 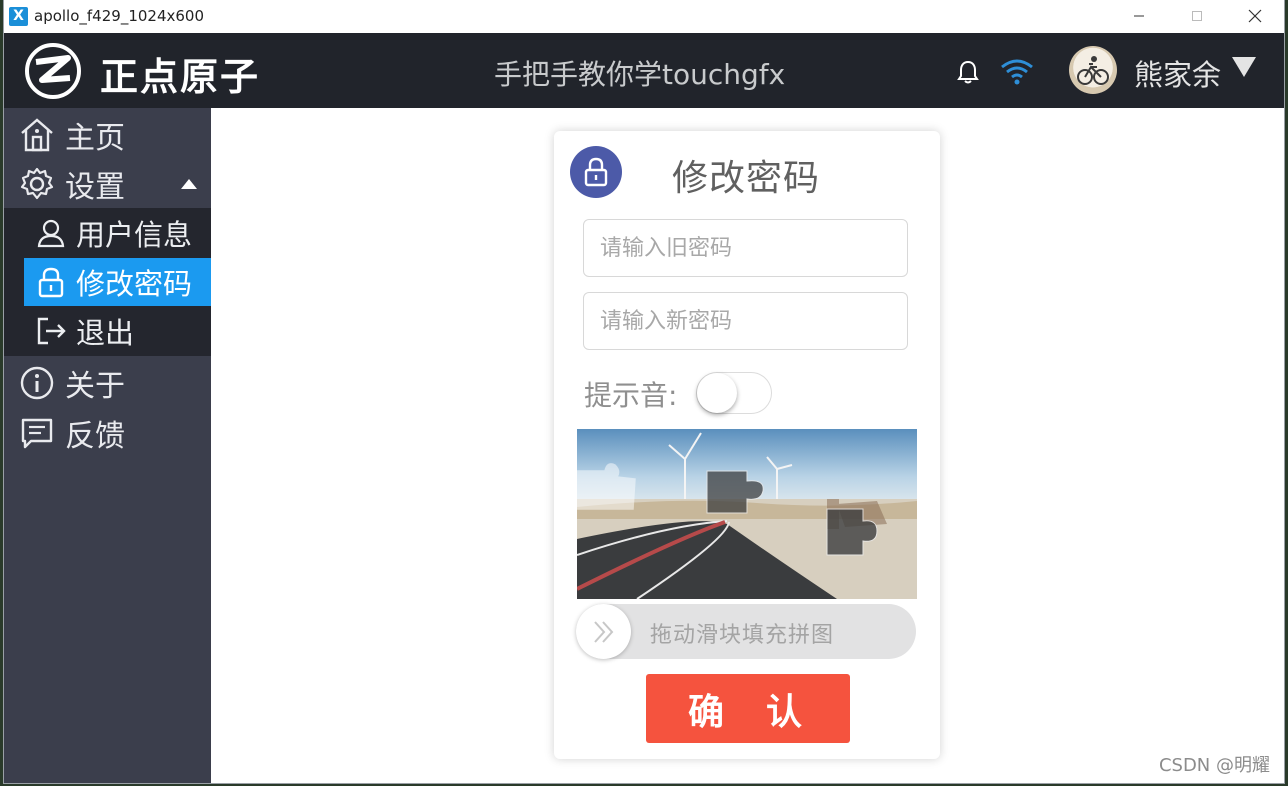 What do you see at coordinates (631, 395) in the screenshot?
I see `tone-label: 提示音:` at bounding box center [631, 395].